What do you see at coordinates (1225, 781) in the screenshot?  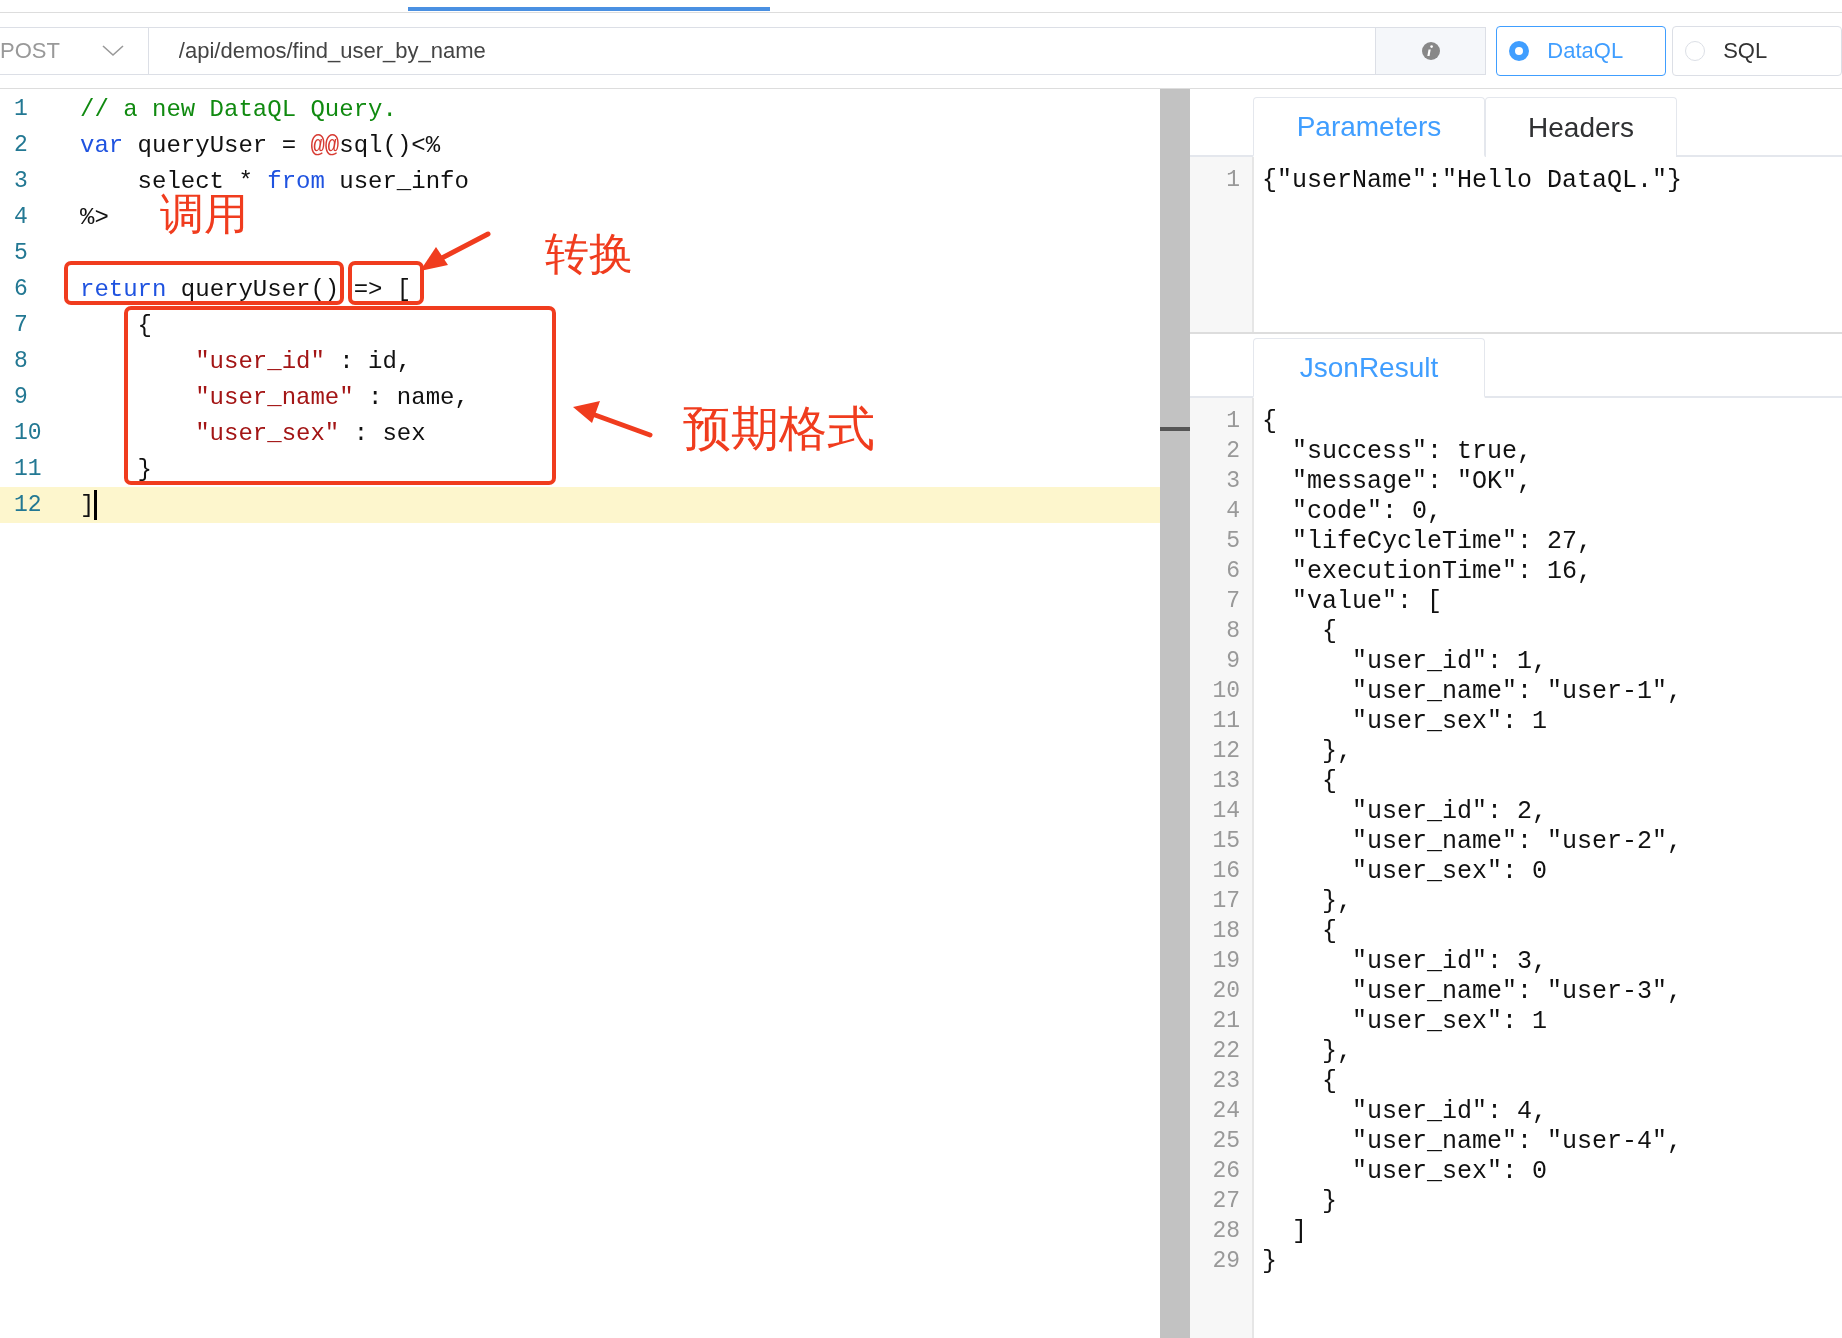 I see `line-number: 13` at bounding box center [1225, 781].